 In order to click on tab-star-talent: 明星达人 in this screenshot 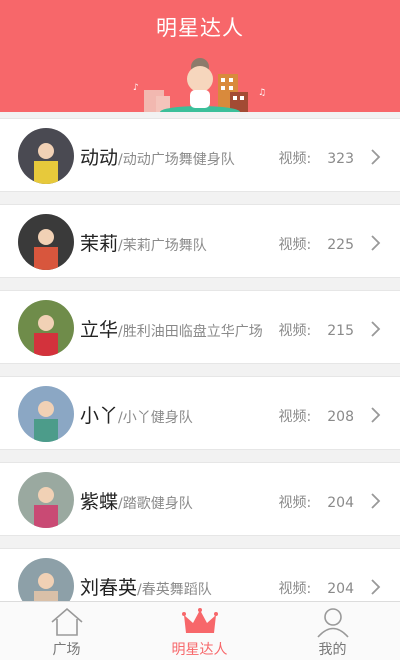, I will do `click(199, 631)`.